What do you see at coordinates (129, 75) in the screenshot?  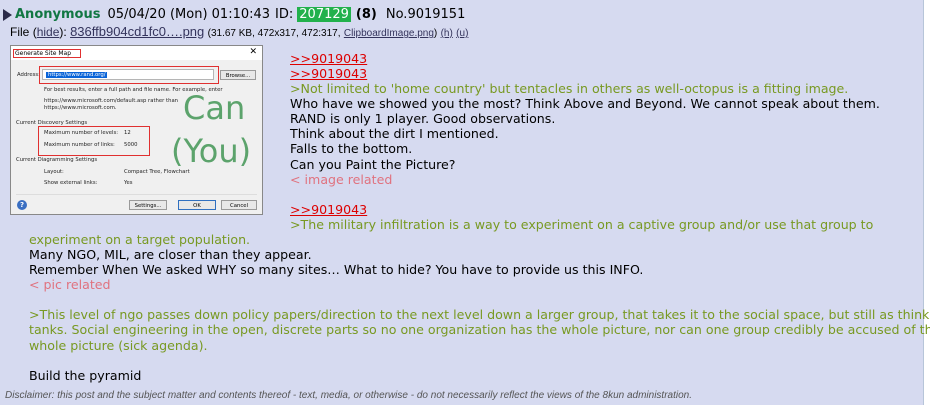 I see `address-highlight-box` at bounding box center [129, 75].